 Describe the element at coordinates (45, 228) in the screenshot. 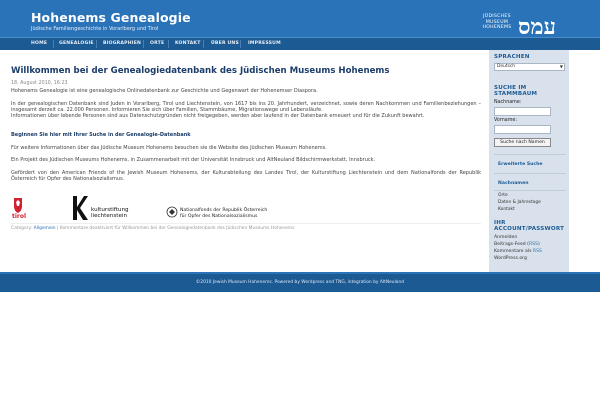

I see `category-link: Allgemein` at that location.